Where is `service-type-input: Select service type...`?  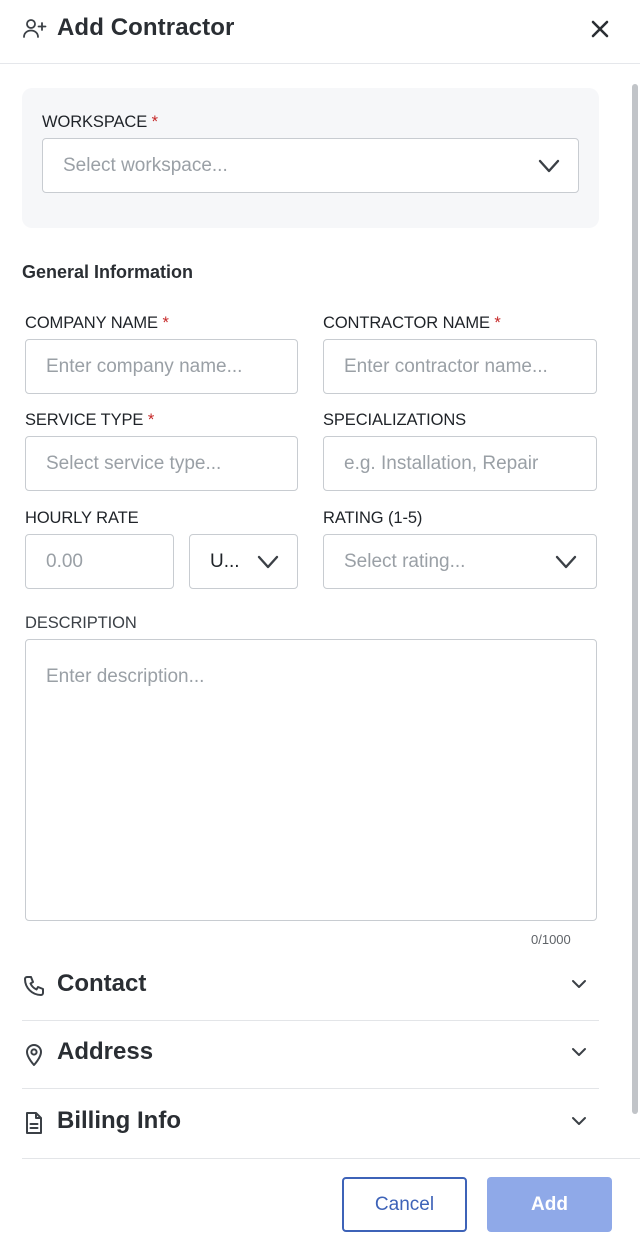 service-type-input: Select service type... is located at coordinates (161, 463).